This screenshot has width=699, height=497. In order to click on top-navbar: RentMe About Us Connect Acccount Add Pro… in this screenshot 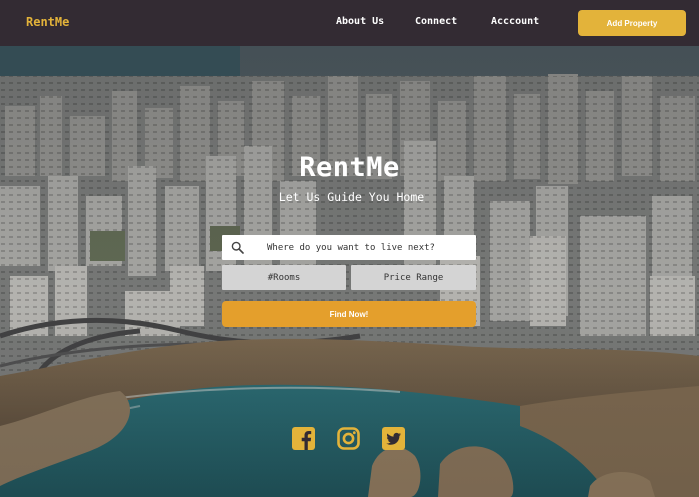, I will do `click(349, 23)`.